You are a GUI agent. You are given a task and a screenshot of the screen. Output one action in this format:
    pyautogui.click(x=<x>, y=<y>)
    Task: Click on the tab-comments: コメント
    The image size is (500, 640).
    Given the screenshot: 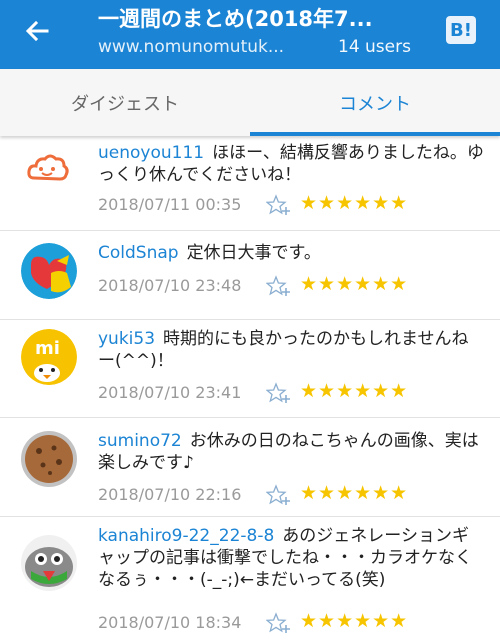 What is the action you would take?
    pyautogui.click(x=375, y=102)
    